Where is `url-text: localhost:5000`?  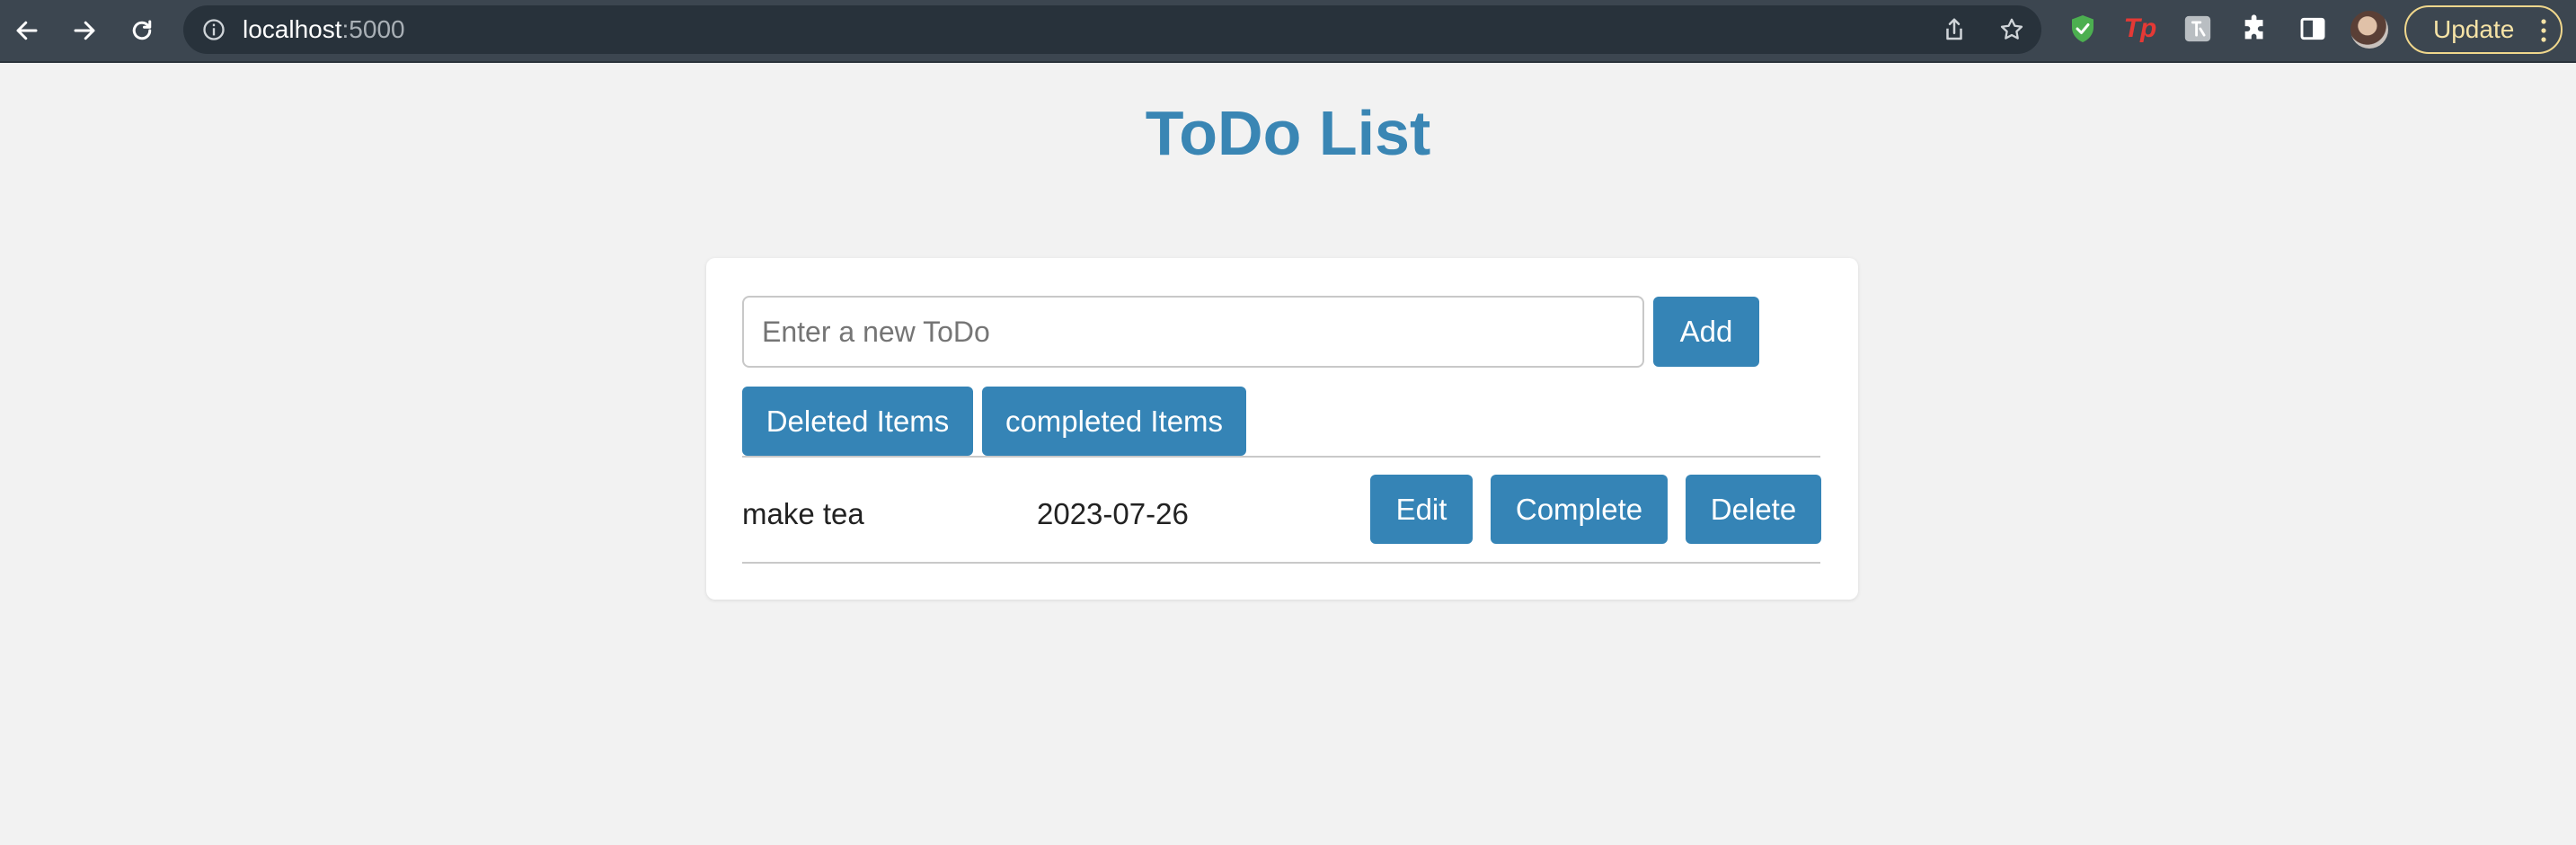
url-text: localhost:5000 is located at coordinates (324, 29).